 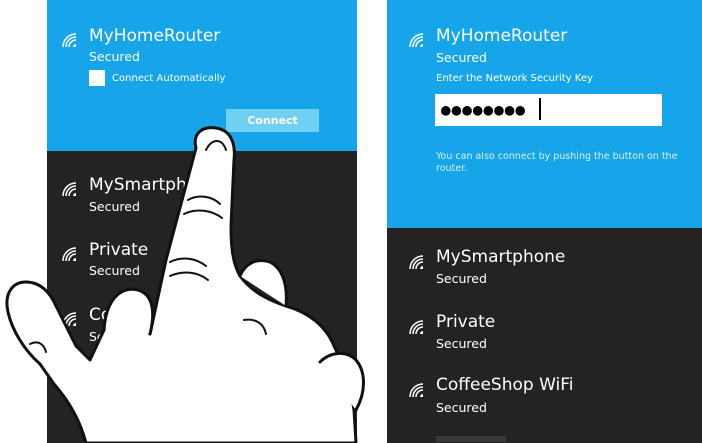 What do you see at coordinates (169, 78) in the screenshot?
I see `connect-automatically-label: Connect Automatically` at bounding box center [169, 78].